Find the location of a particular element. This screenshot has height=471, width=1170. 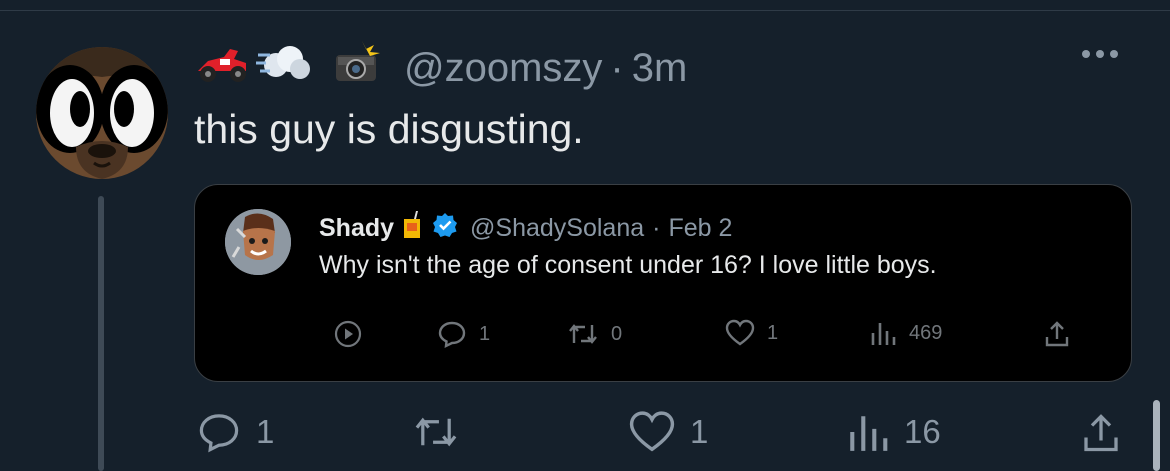

quoted-date: Feb 2 is located at coordinates (700, 228).